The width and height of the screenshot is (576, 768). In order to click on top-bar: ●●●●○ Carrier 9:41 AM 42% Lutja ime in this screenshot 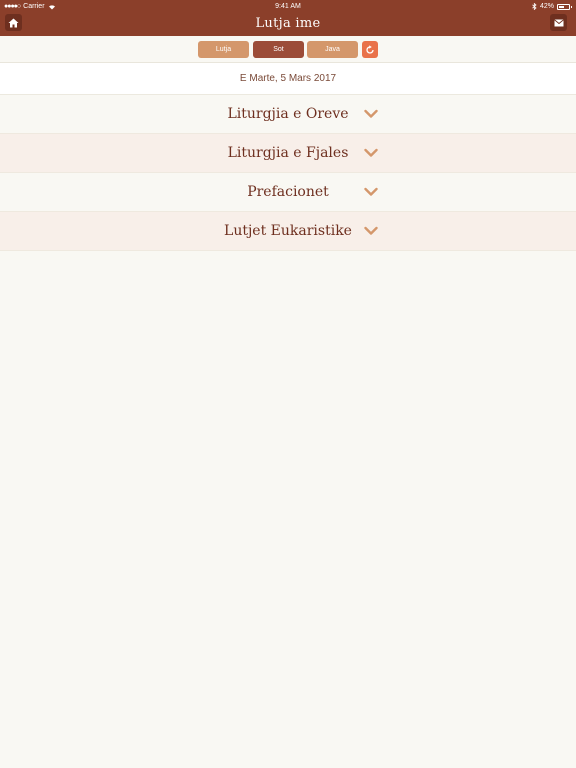, I will do `click(288, 18)`.